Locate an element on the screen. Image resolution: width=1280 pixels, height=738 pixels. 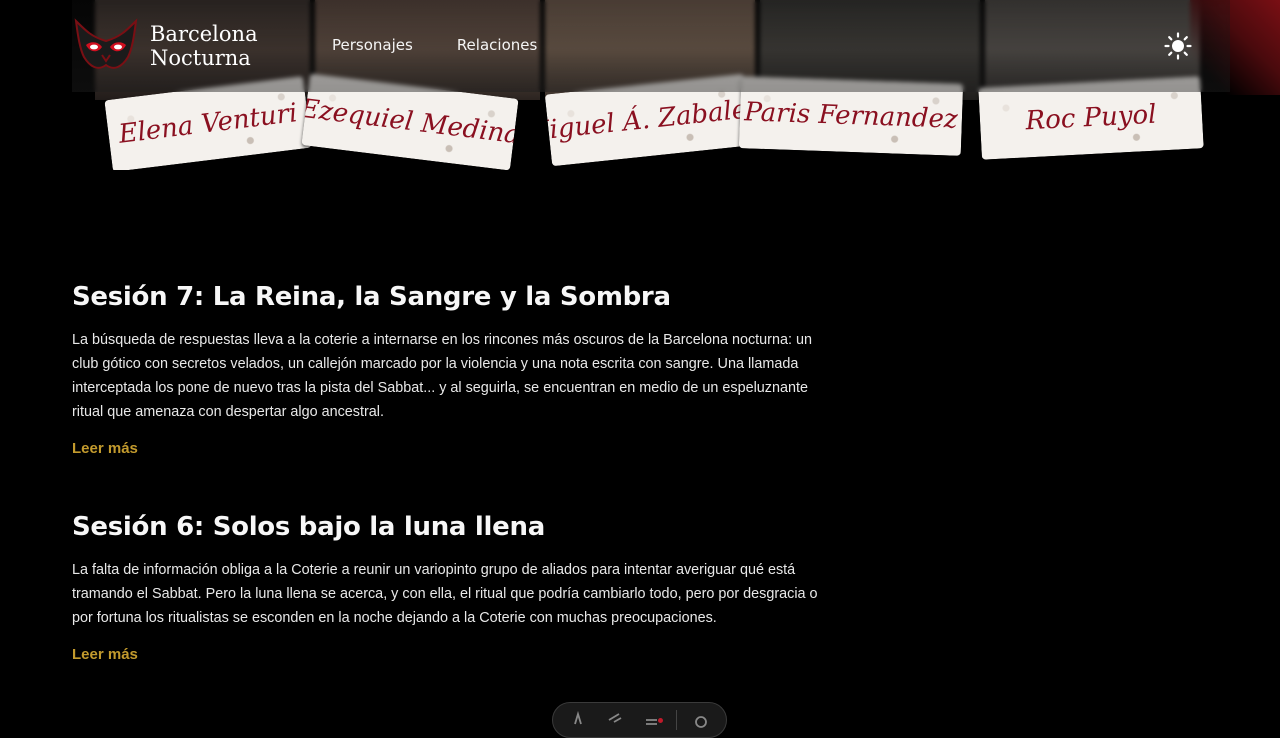
notification-dot is located at coordinates (660, 720).